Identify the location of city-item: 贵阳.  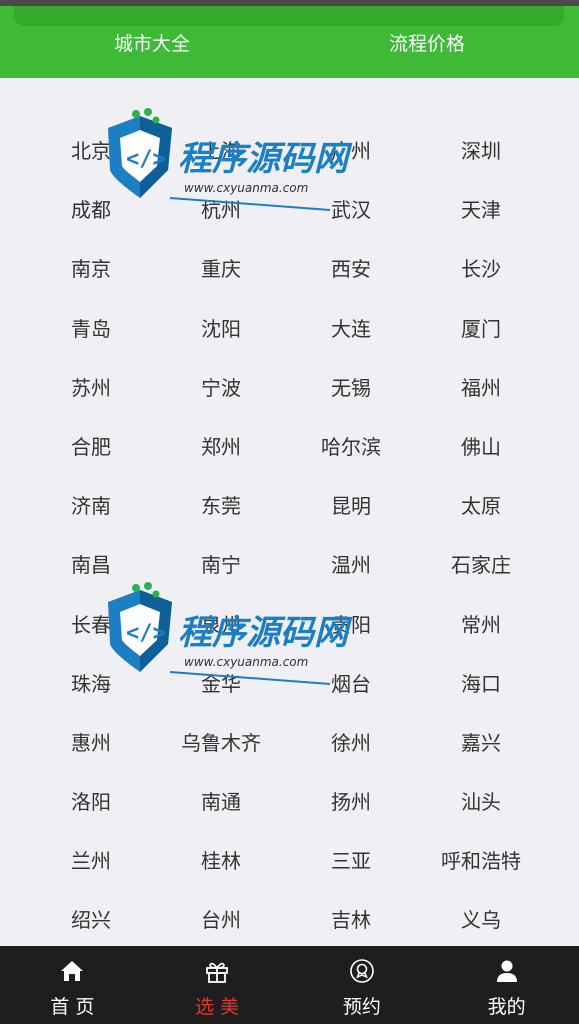
(351, 625).